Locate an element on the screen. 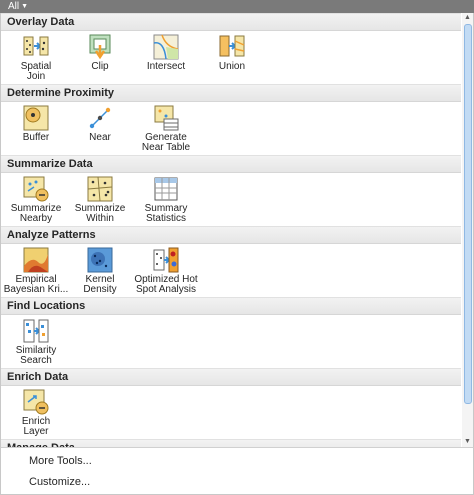 The width and height of the screenshot is (474, 495). group-header-determine-proximity: Determine Proximity is located at coordinates (231, 93).